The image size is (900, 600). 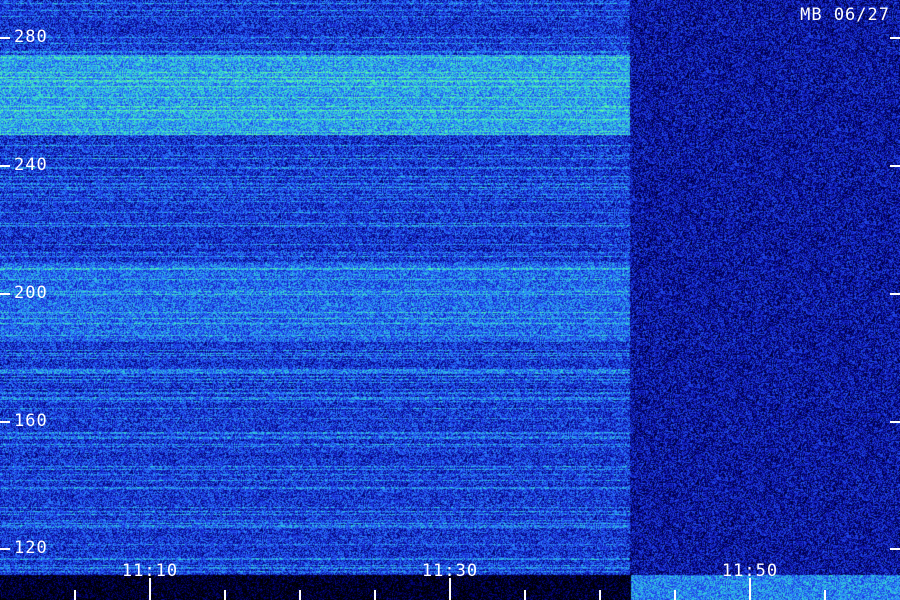 What do you see at coordinates (150, 571) in the screenshot?
I see `x-tick-label-0: 11:10` at bounding box center [150, 571].